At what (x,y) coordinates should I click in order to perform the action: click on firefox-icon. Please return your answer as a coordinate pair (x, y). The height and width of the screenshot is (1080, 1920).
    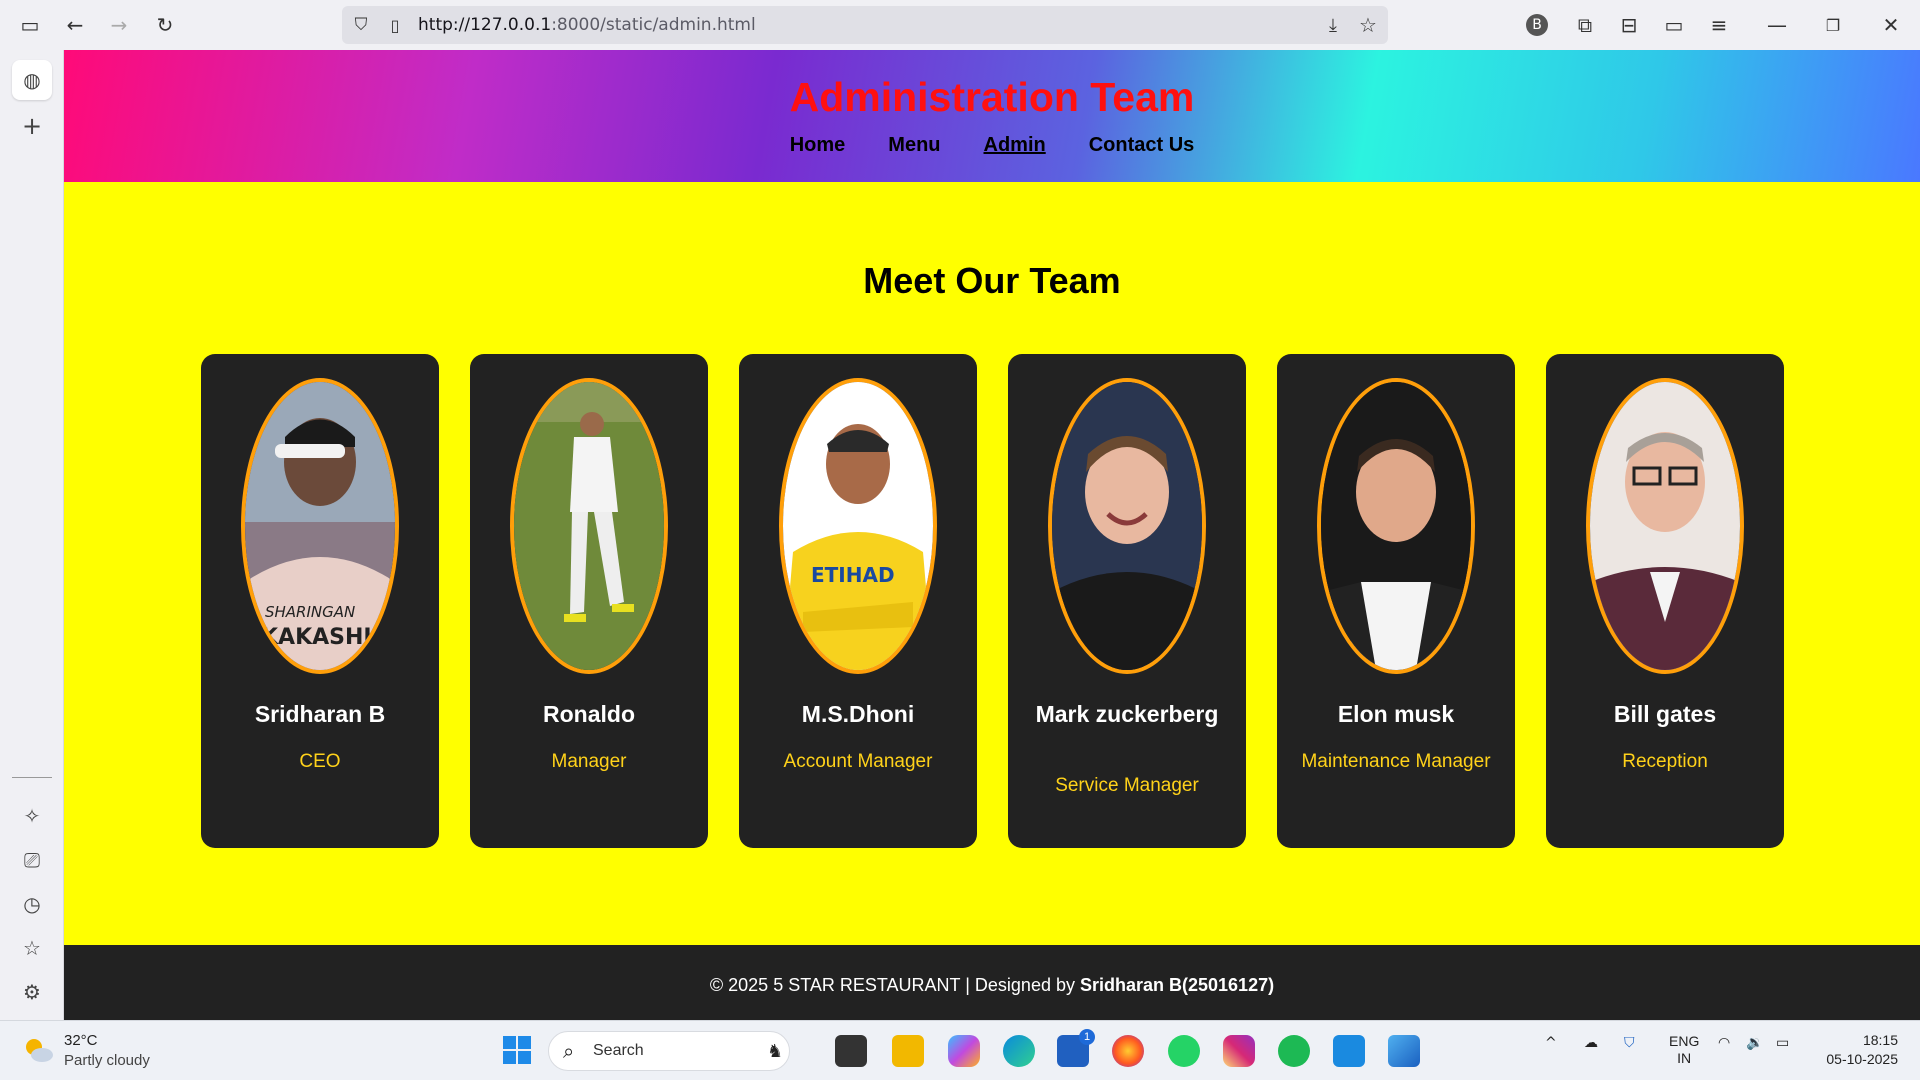
    Looking at the image, I should click on (1128, 1051).